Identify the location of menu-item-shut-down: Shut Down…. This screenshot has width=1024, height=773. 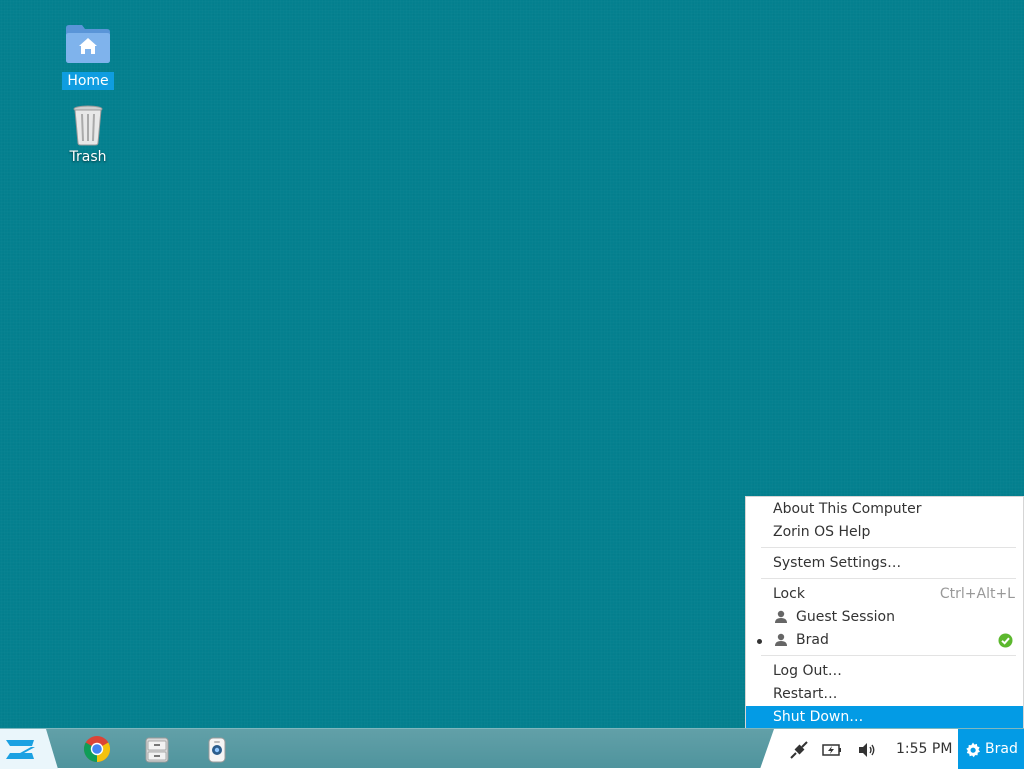
(884, 717).